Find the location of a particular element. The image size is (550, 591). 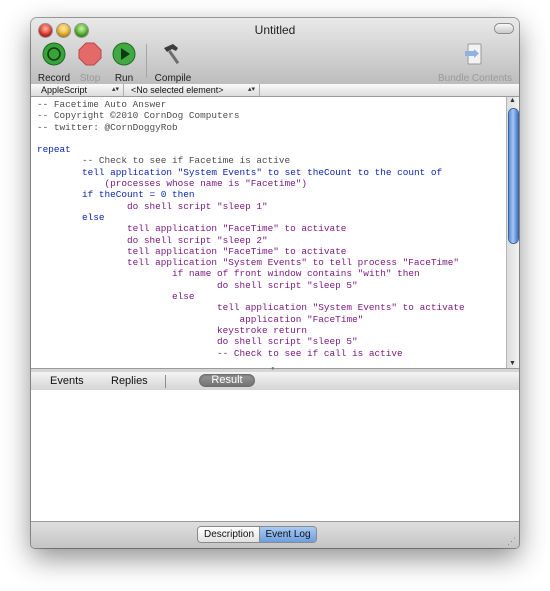

language-popup: AppleScript ▴▾ is located at coordinates (77, 90).